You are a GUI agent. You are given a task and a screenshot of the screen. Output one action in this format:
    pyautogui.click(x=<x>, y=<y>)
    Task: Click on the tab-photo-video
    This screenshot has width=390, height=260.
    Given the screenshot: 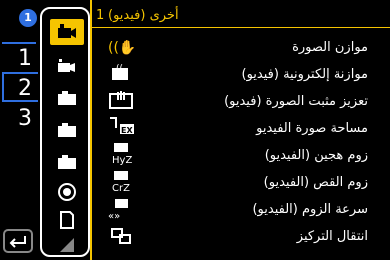 What is the action you would take?
    pyautogui.click(x=67, y=66)
    